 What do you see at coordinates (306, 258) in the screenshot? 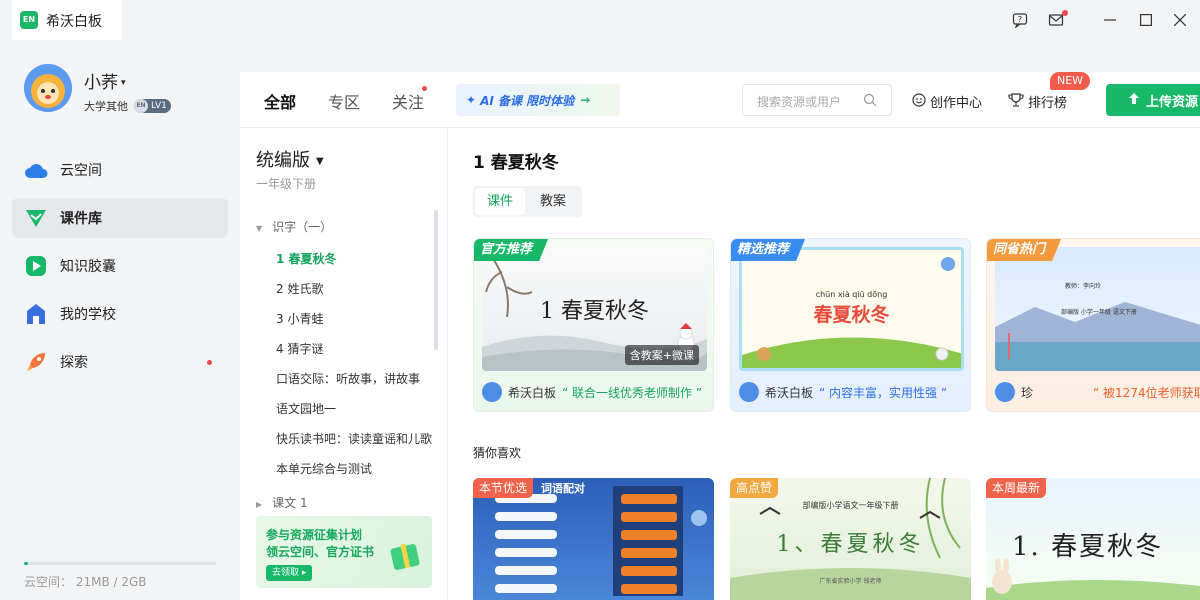
I see `tree-lesson: 1 春夏秋冬` at bounding box center [306, 258].